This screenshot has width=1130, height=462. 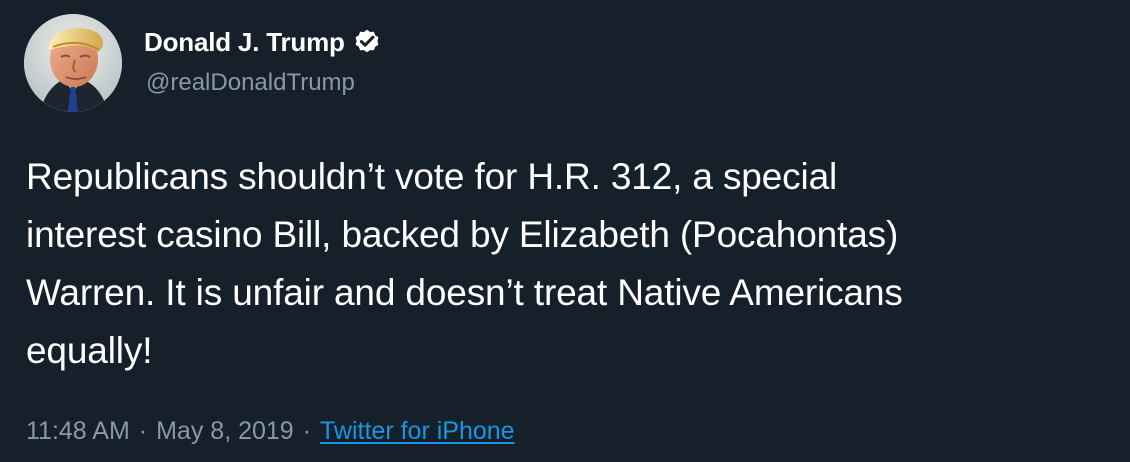 I want to click on profile-avatar-icon, so click(x=73, y=63).